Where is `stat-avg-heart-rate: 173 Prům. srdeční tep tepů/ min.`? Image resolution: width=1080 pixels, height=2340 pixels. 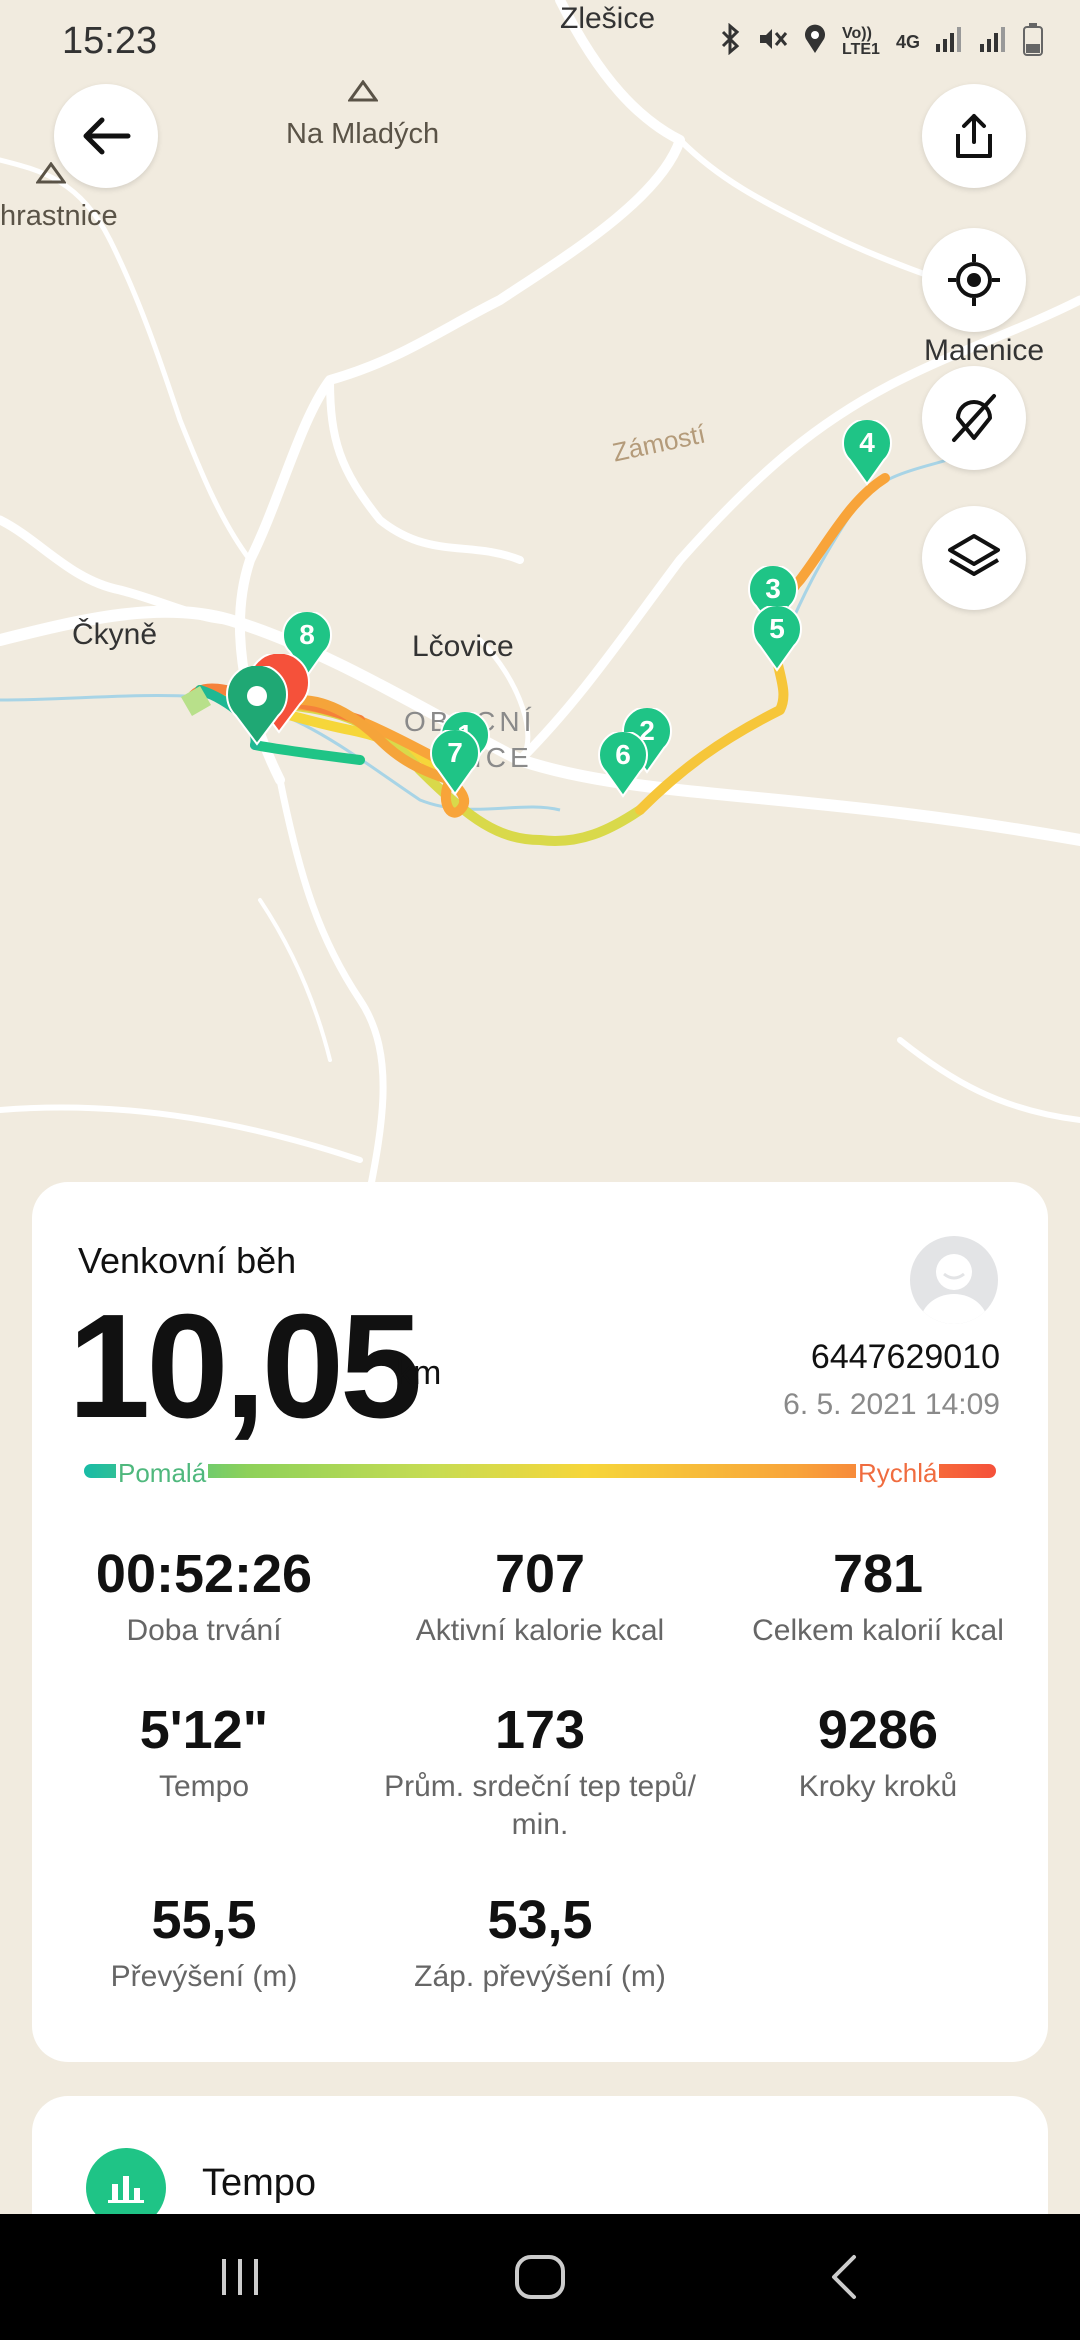
stat-avg-heart-rate: 173 Prům. srdeční tep tepů/ min. is located at coordinates (540, 1772).